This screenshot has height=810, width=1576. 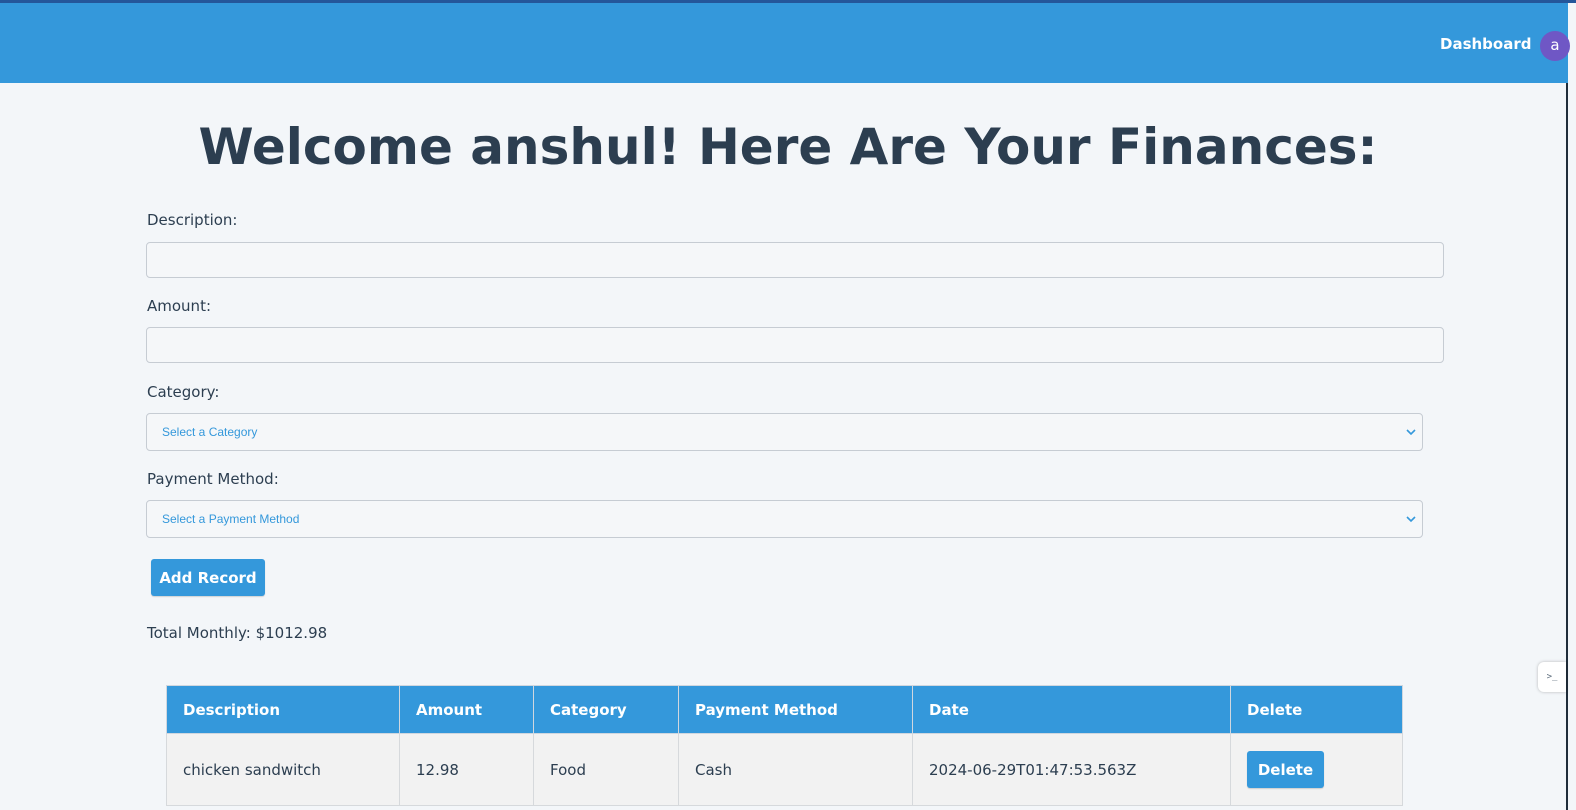 What do you see at coordinates (1567, 446) in the screenshot?
I see `page-edge` at bounding box center [1567, 446].